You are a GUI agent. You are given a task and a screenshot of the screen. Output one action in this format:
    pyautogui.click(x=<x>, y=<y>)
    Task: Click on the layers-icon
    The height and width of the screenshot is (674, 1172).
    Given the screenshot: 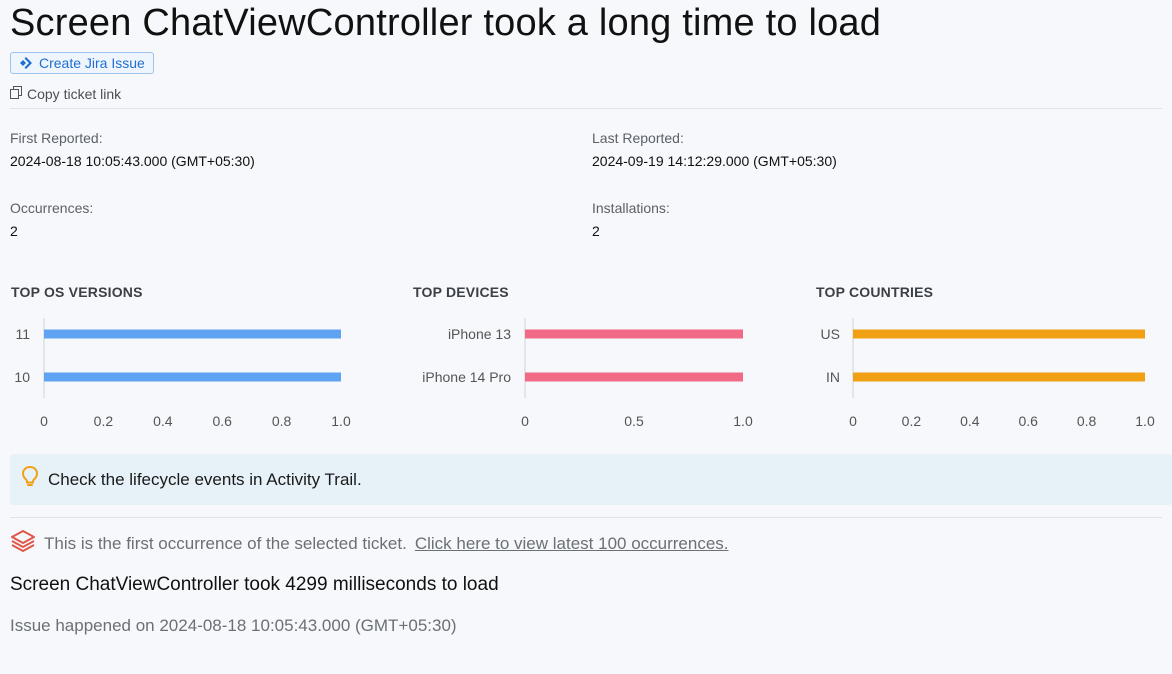 What is the action you would take?
    pyautogui.click(x=23, y=543)
    